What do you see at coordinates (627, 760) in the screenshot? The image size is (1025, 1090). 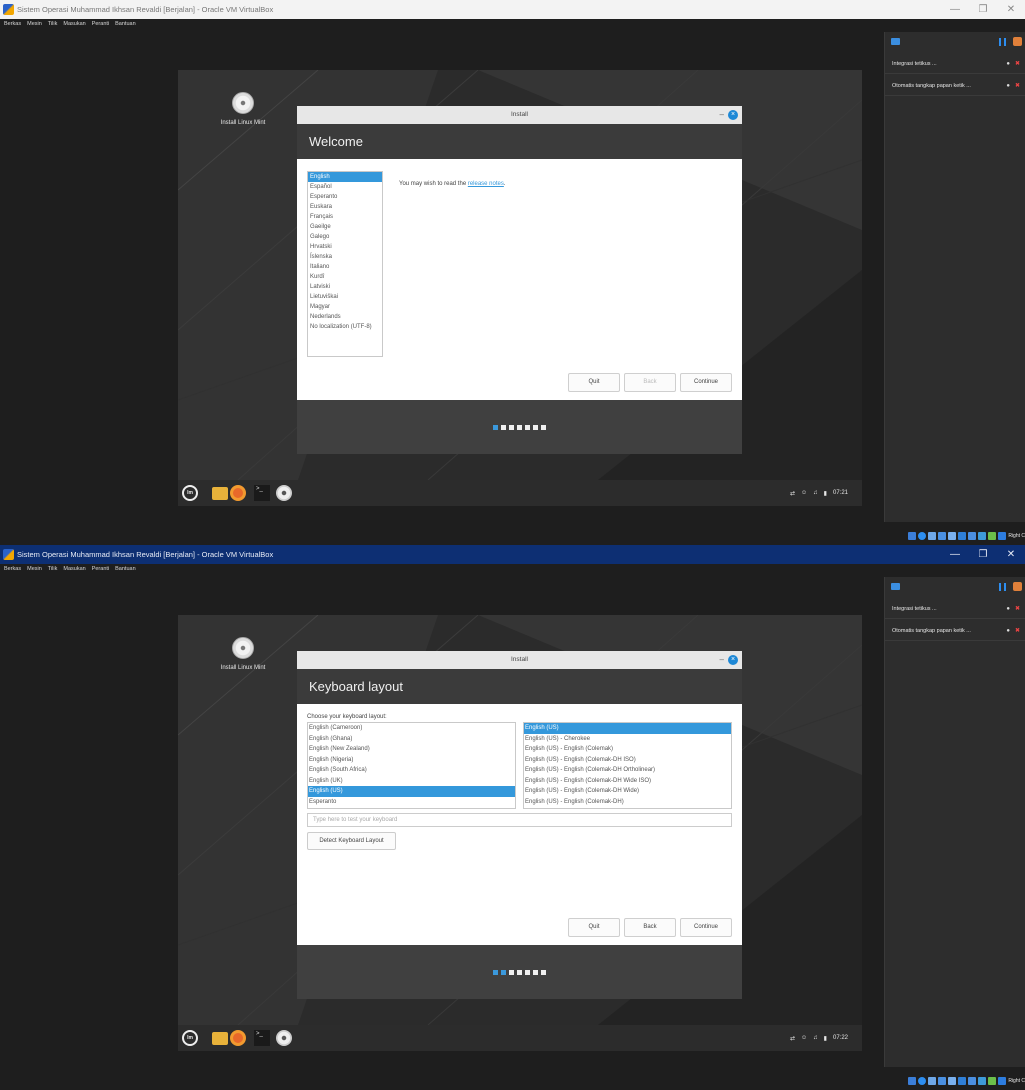 I see `variant-item: English (US) - English (Colemak-DH ISO)` at bounding box center [627, 760].